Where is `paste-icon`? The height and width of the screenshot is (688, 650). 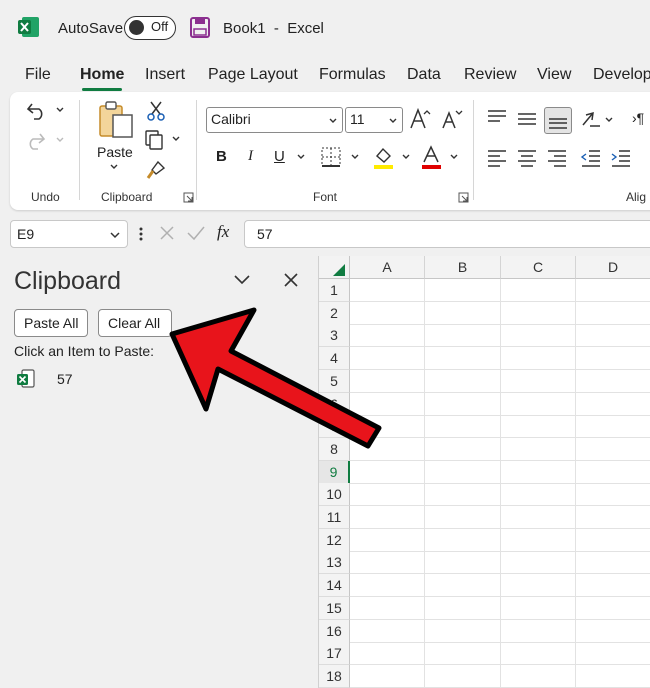 paste-icon is located at coordinates (116, 120).